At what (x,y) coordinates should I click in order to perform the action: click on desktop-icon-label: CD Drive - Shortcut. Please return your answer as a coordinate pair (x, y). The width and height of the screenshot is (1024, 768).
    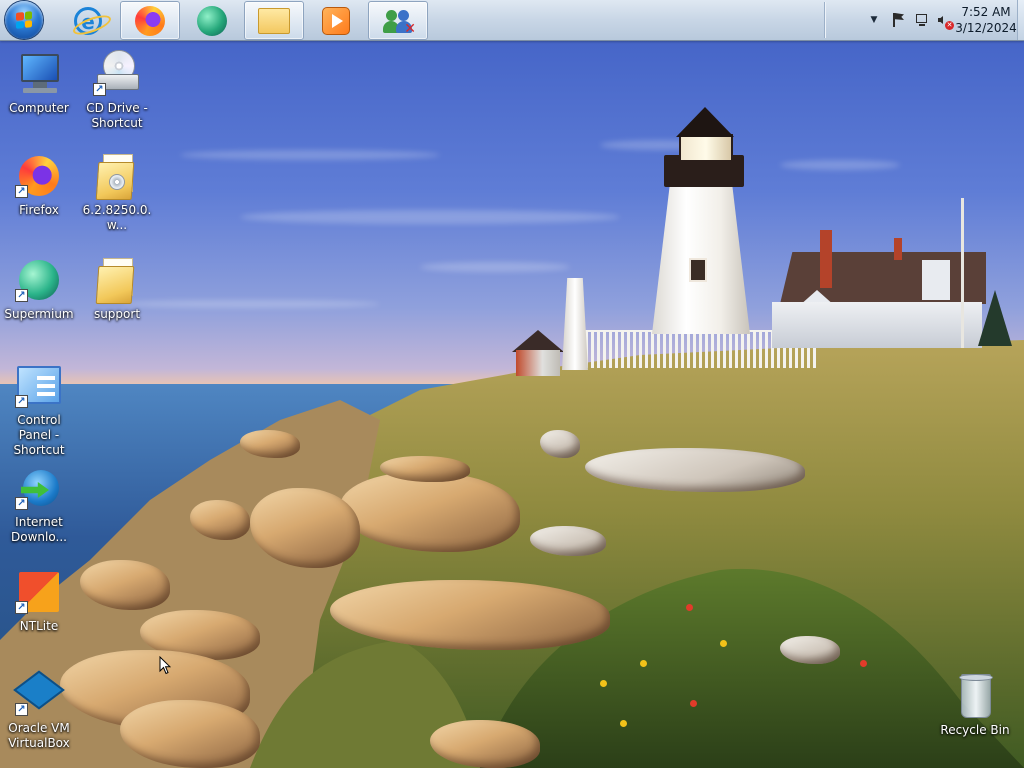
    Looking at the image, I should click on (117, 115).